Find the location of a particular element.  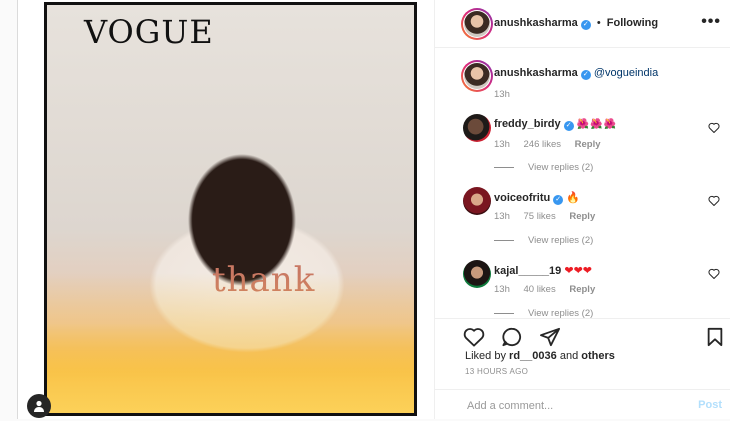

caption-mention: @vogueindia is located at coordinates (626, 73).